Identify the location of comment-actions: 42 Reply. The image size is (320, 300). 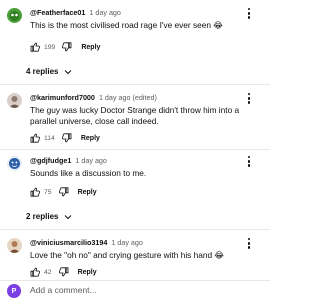
(63, 272).